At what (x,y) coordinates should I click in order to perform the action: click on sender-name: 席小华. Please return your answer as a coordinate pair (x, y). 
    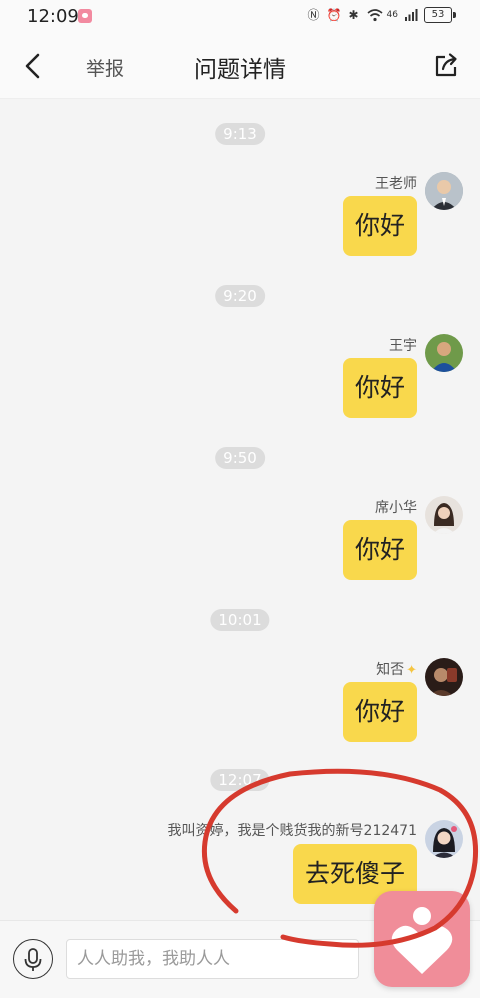
    Looking at the image, I should click on (396, 508).